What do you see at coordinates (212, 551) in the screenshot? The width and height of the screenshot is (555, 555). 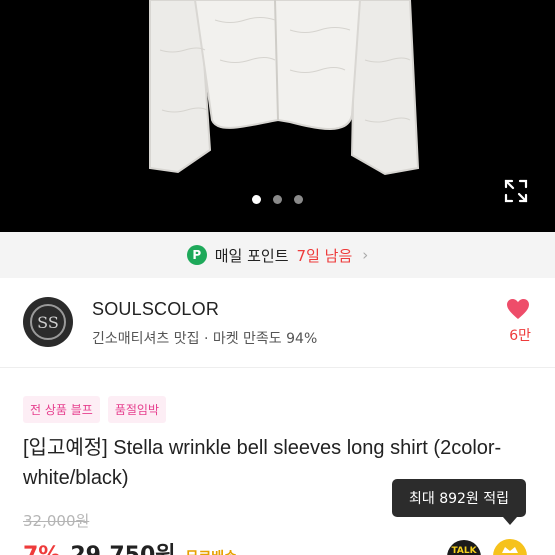 I see `free-shipping-label: 무료배송` at bounding box center [212, 551].